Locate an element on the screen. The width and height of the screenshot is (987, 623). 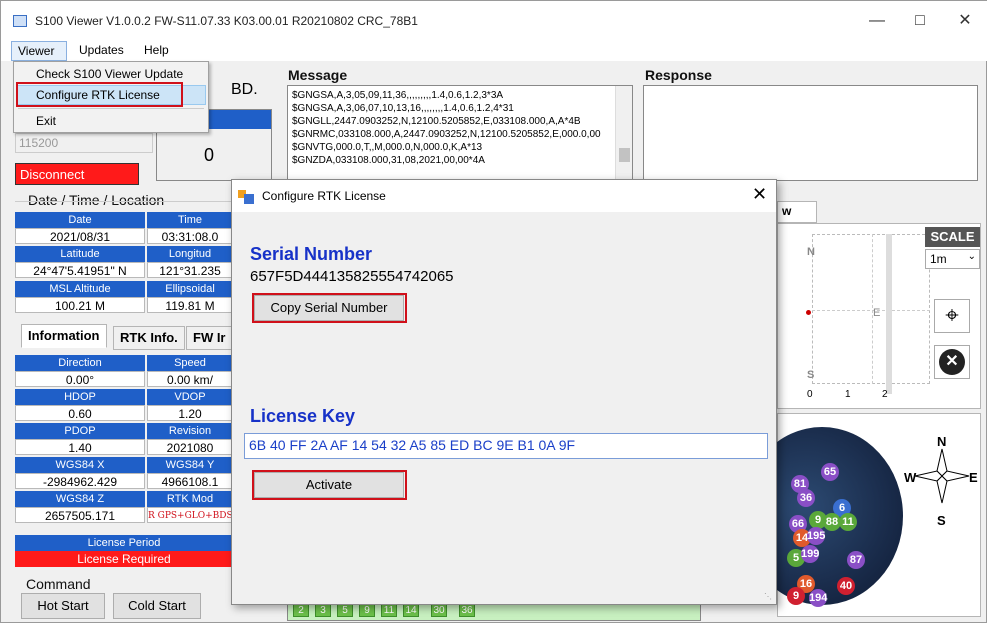
wgs84-z-header: WGS84 Z is located at coordinates (80, 499).